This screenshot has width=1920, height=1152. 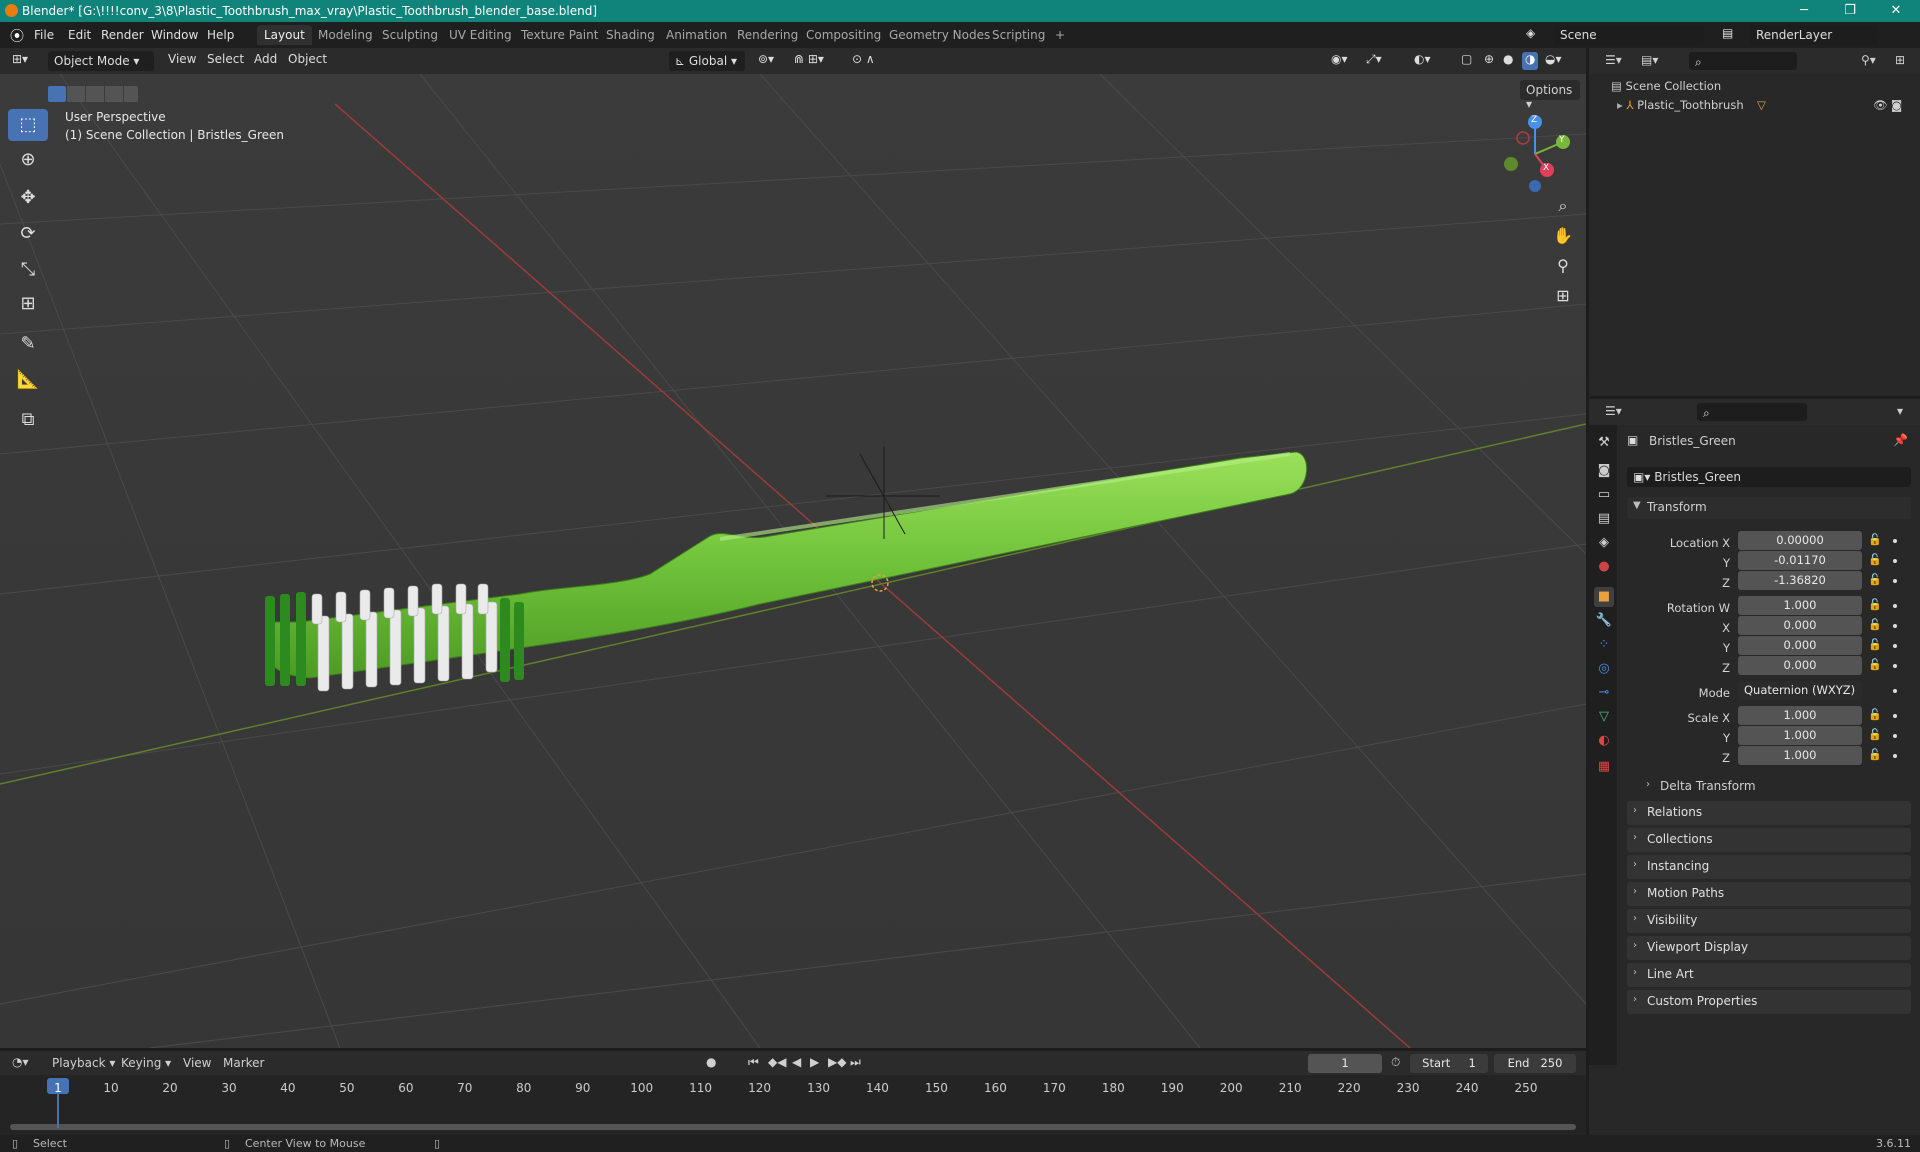 What do you see at coordinates (1814, 35) in the screenshot?
I see `render-layer-selector: RenderLayer` at bounding box center [1814, 35].